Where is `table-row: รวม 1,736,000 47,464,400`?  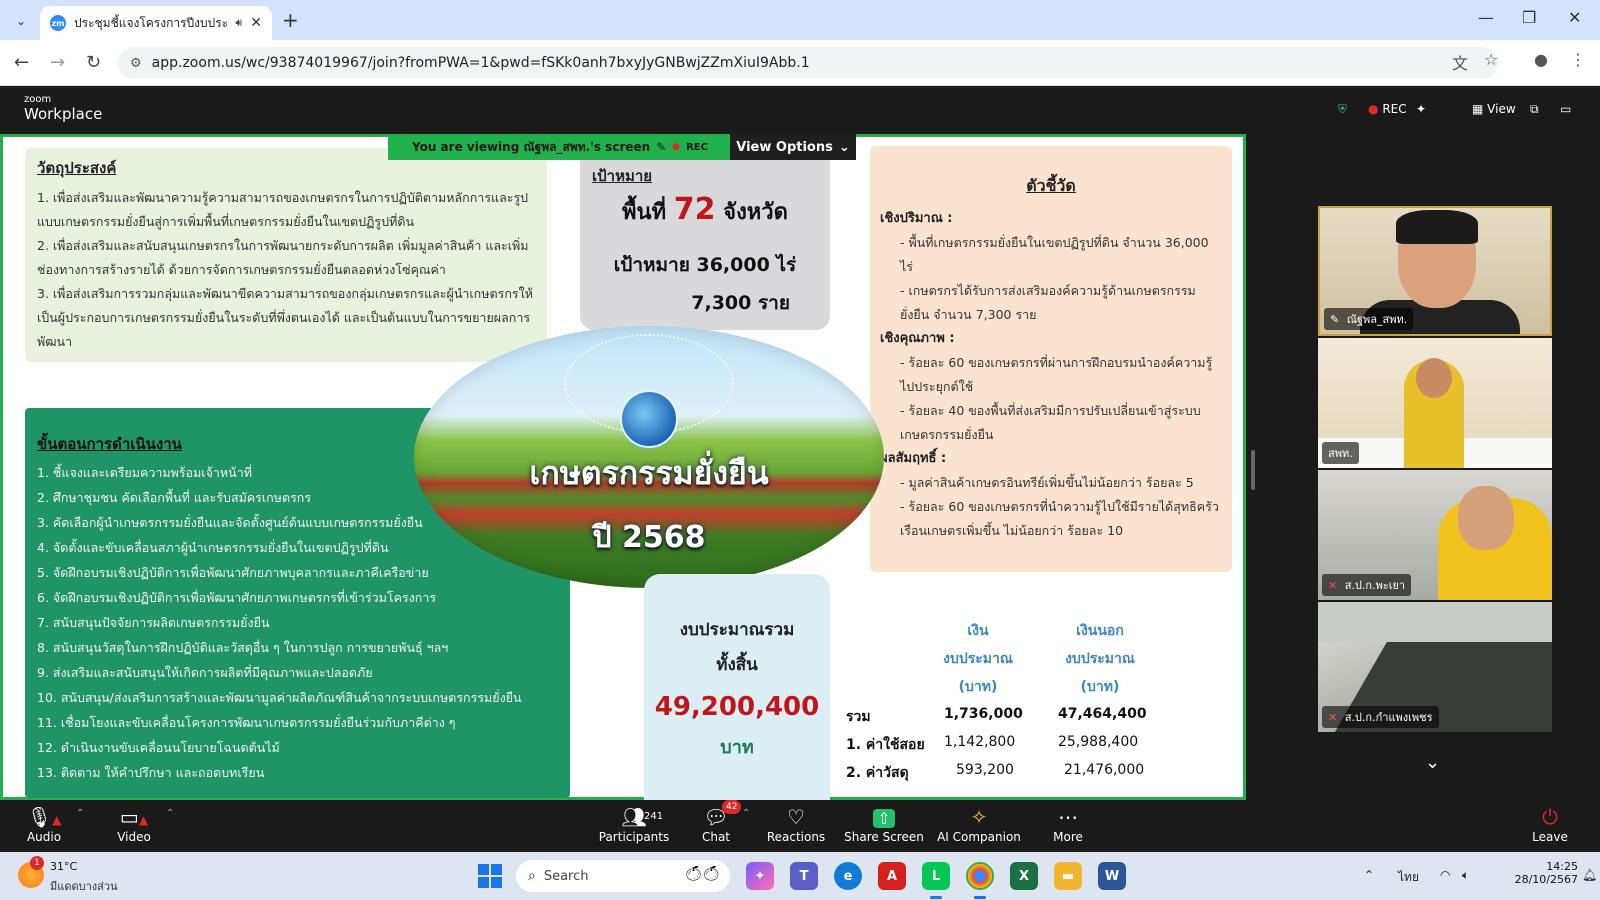 table-row: รวม 1,736,000 47,464,400 is located at coordinates (996, 715).